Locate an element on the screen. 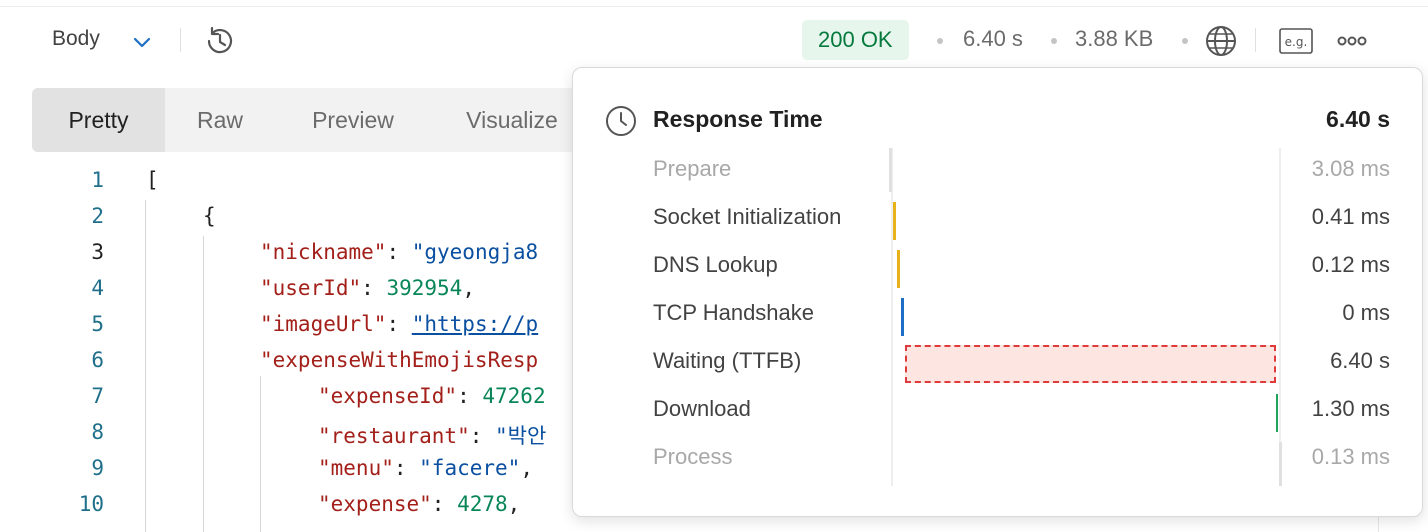 The height and width of the screenshot is (532, 1428). line-number: 4 is located at coordinates (97, 288).